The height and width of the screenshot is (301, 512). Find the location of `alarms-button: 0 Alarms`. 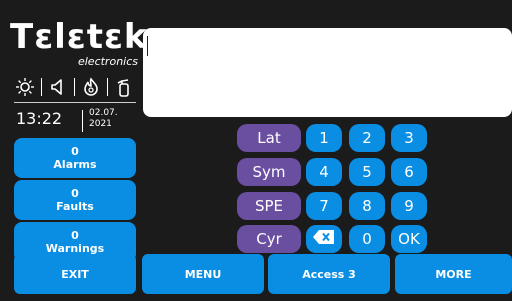

alarms-button: 0 Alarms is located at coordinates (75, 158).